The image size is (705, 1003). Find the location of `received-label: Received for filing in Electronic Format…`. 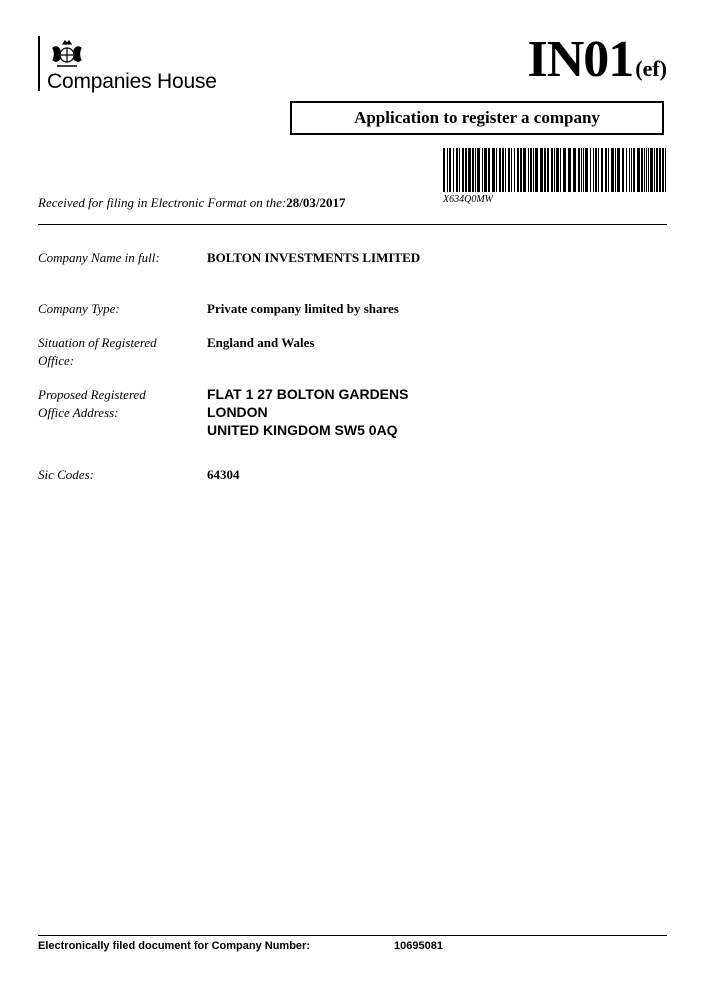

received-label: Received for filing in Electronic Format… is located at coordinates (162, 202).